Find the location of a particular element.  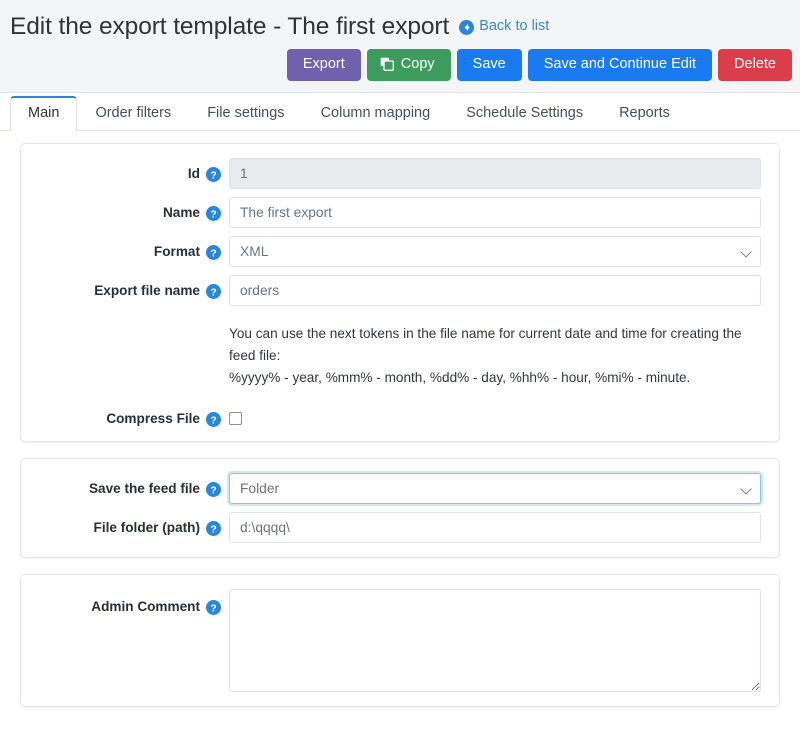

name-field-wrap is located at coordinates (495, 212).